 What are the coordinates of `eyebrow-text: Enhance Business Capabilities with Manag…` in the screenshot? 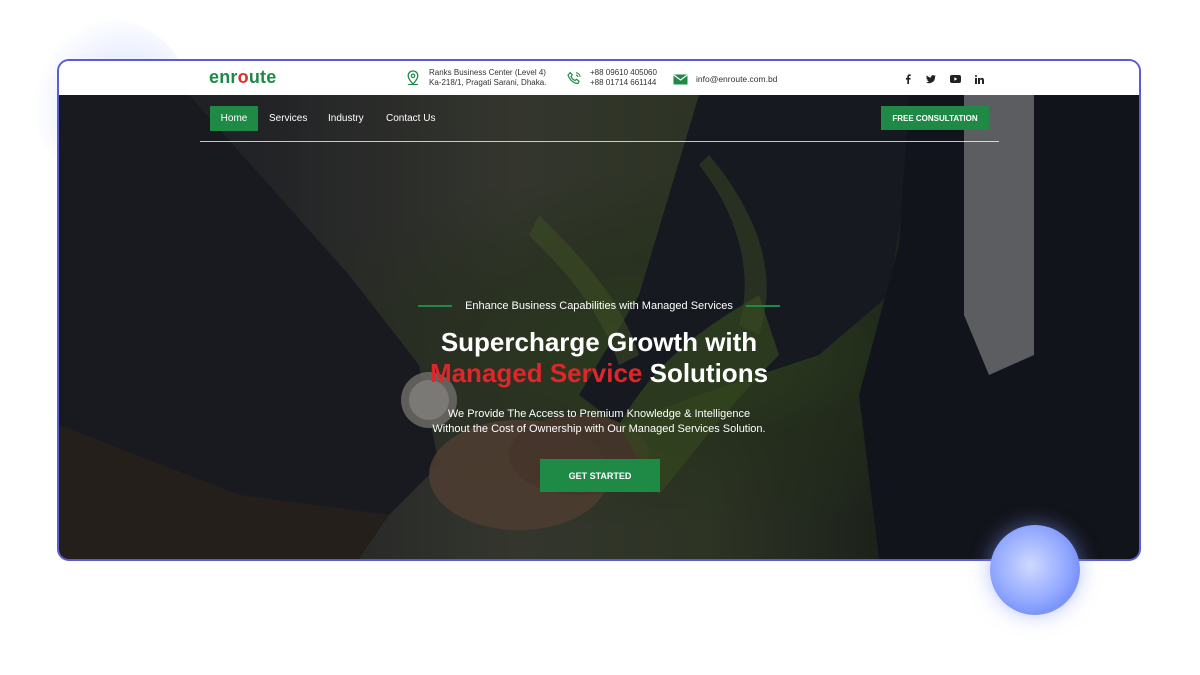 It's located at (599, 306).